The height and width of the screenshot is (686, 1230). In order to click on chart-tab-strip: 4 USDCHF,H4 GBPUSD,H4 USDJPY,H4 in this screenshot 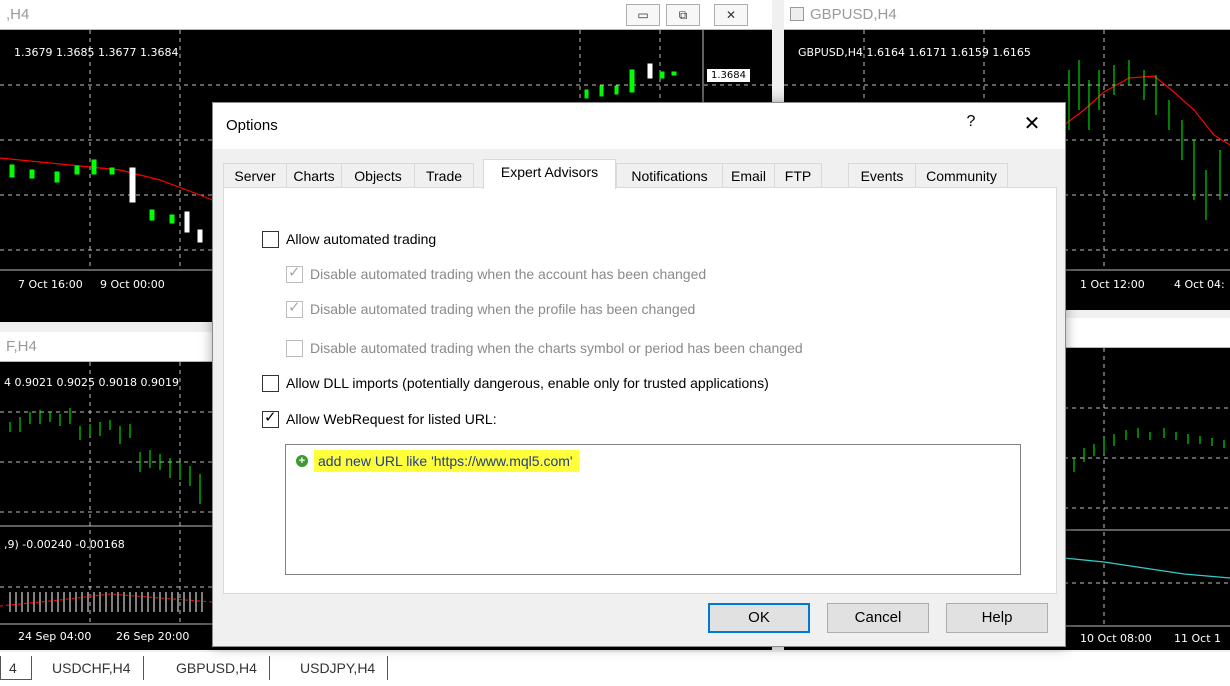, I will do `click(615, 669)`.